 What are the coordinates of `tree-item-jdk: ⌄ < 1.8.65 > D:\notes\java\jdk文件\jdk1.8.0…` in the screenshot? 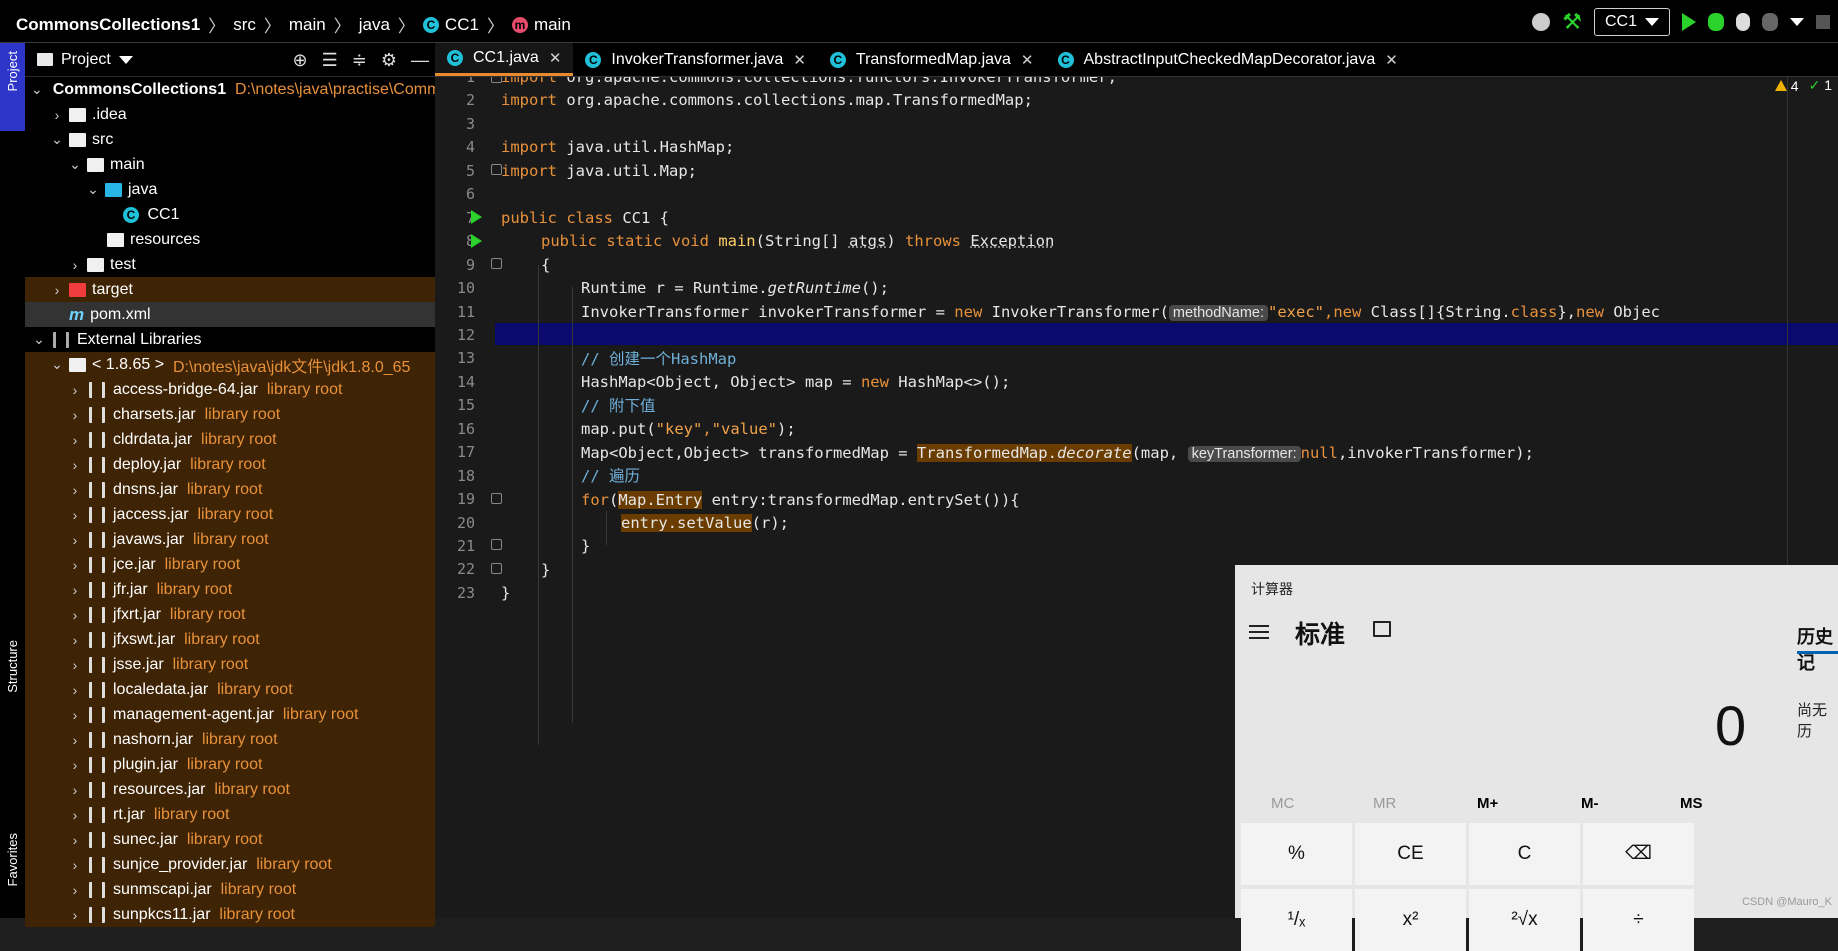 It's located at (230, 364).